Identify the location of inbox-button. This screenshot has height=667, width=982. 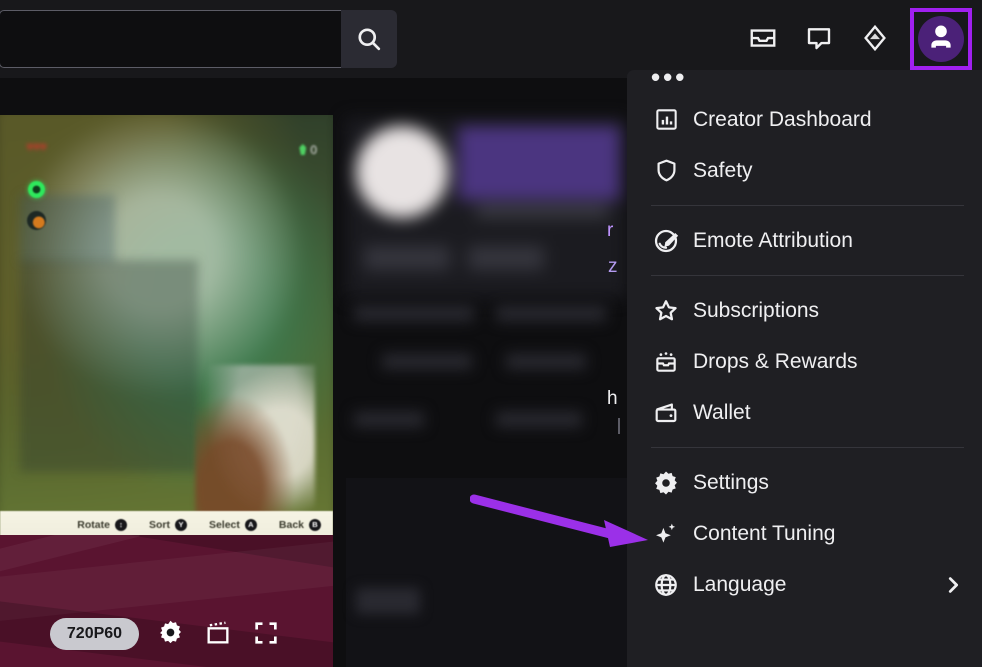
(763, 39).